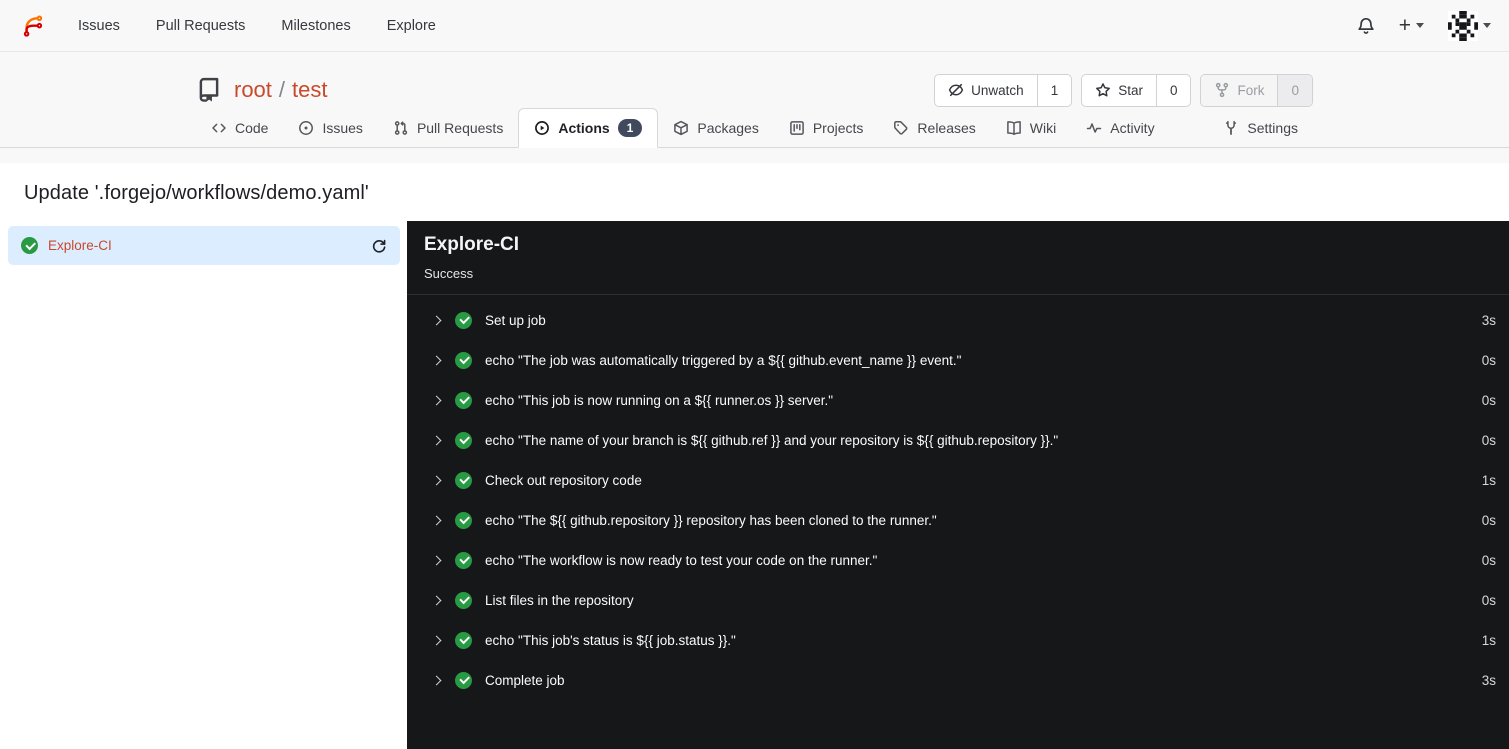 The width and height of the screenshot is (1509, 749). I want to click on tab-label: Issues, so click(342, 127).